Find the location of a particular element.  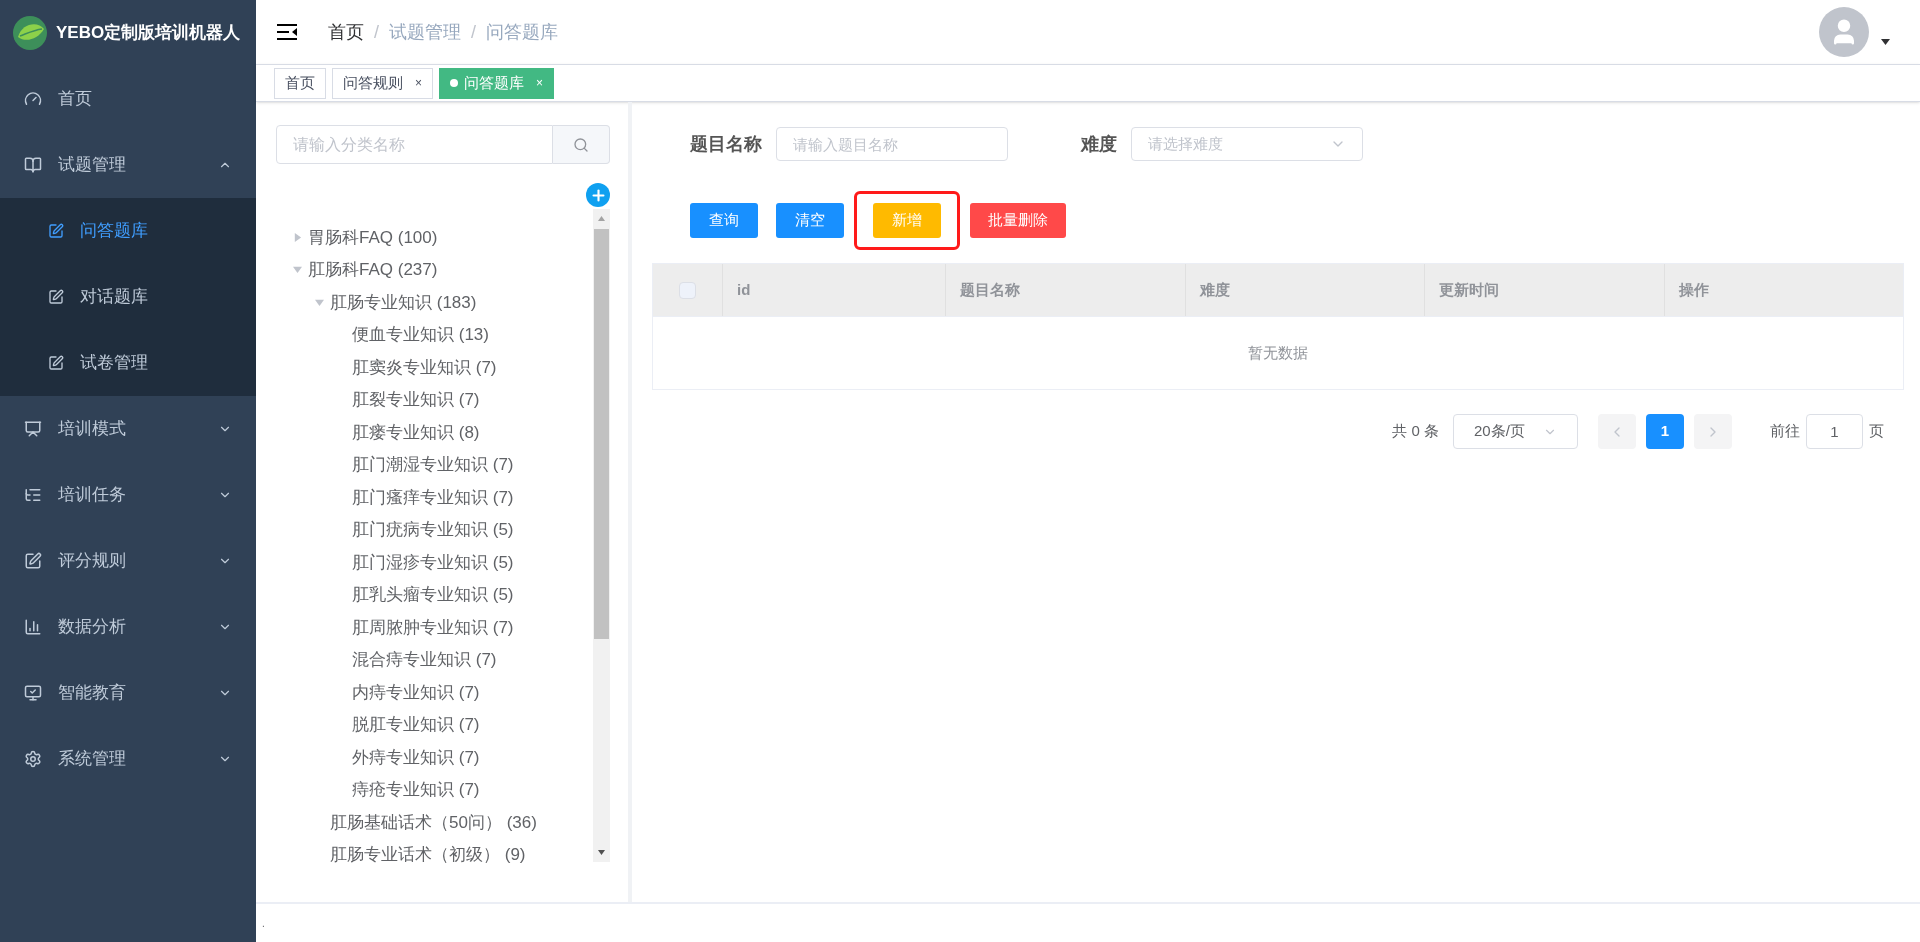

leaf-logo-icon is located at coordinates (30, 33).